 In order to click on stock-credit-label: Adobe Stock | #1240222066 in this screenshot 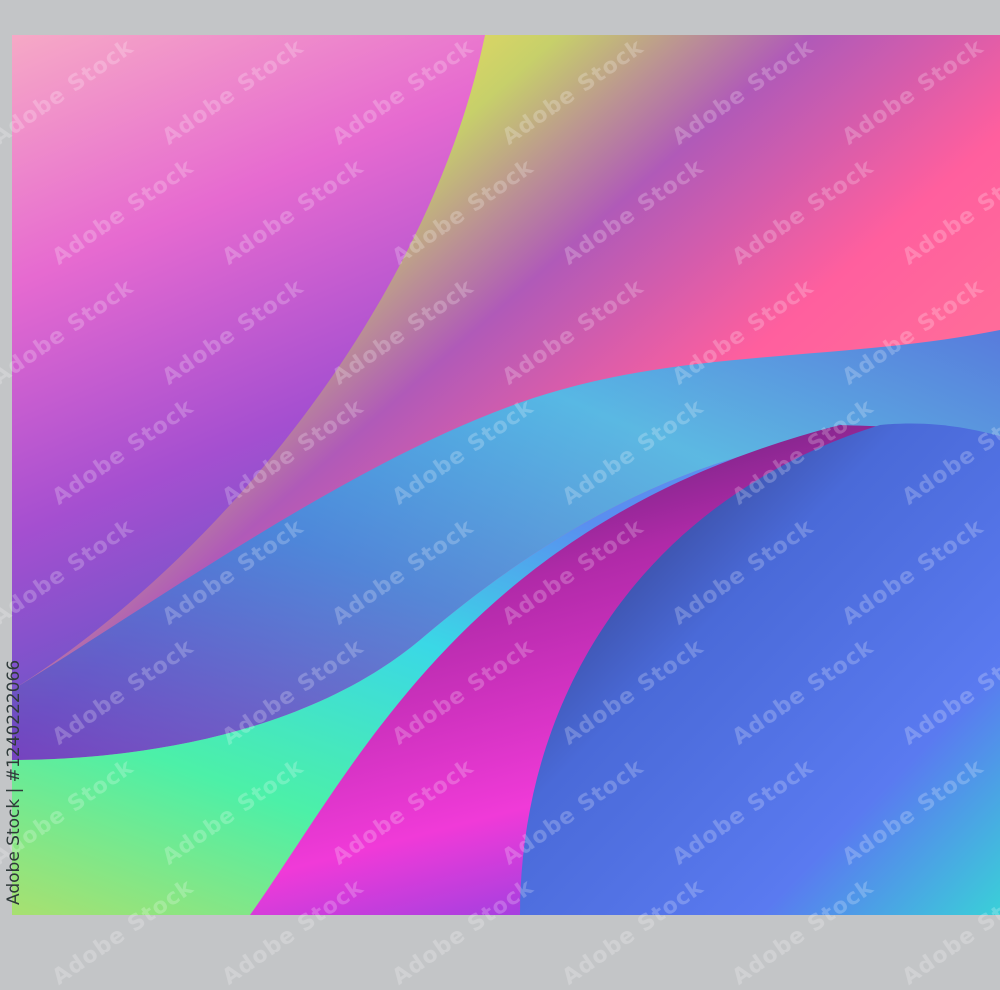, I will do `click(14, 782)`.